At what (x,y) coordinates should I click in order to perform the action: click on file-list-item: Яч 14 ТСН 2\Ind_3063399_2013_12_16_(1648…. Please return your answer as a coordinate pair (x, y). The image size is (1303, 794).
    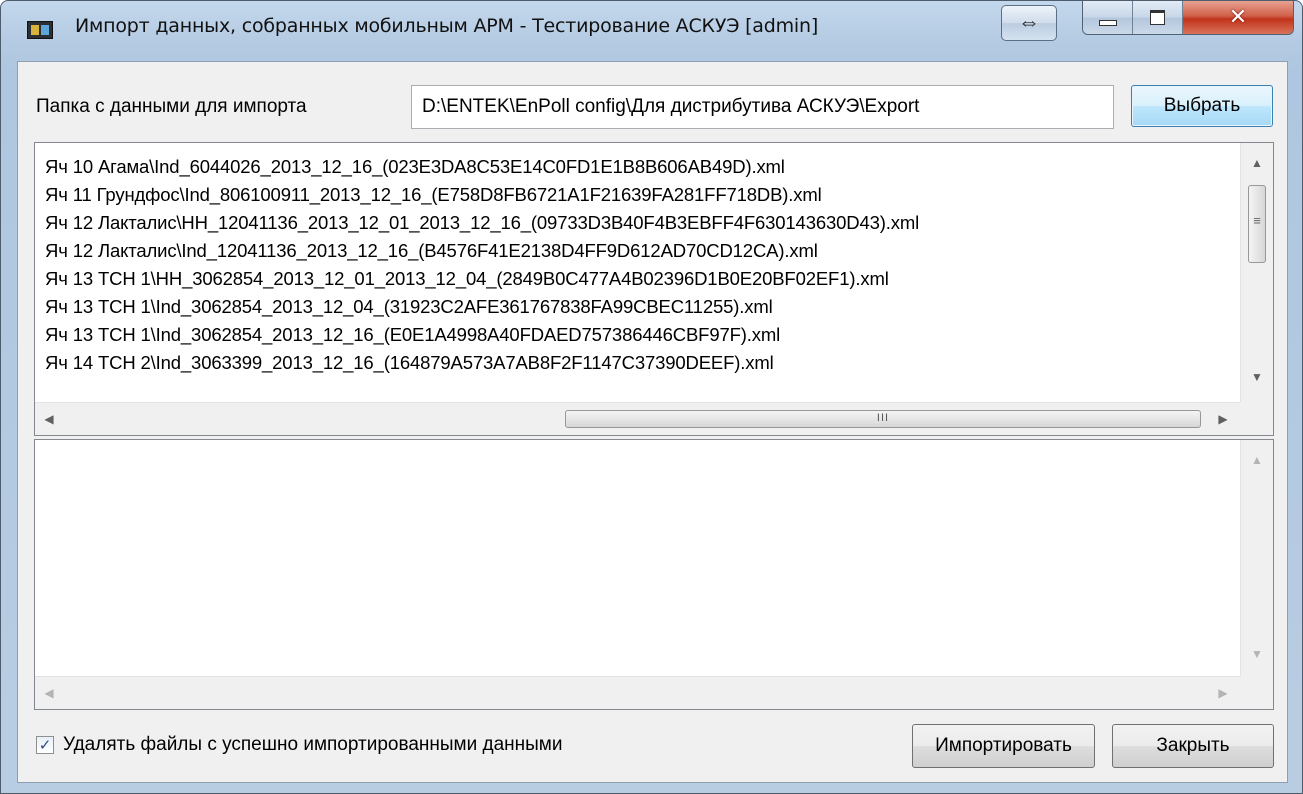
    Looking at the image, I should click on (482, 363).